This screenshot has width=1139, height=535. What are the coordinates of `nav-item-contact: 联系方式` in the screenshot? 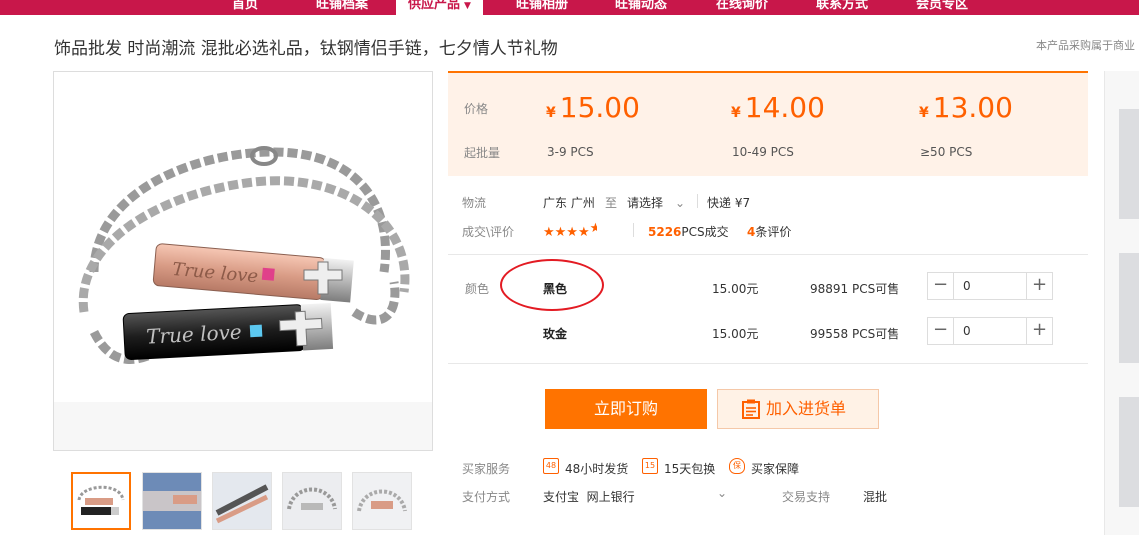 It's located at (842, 7).